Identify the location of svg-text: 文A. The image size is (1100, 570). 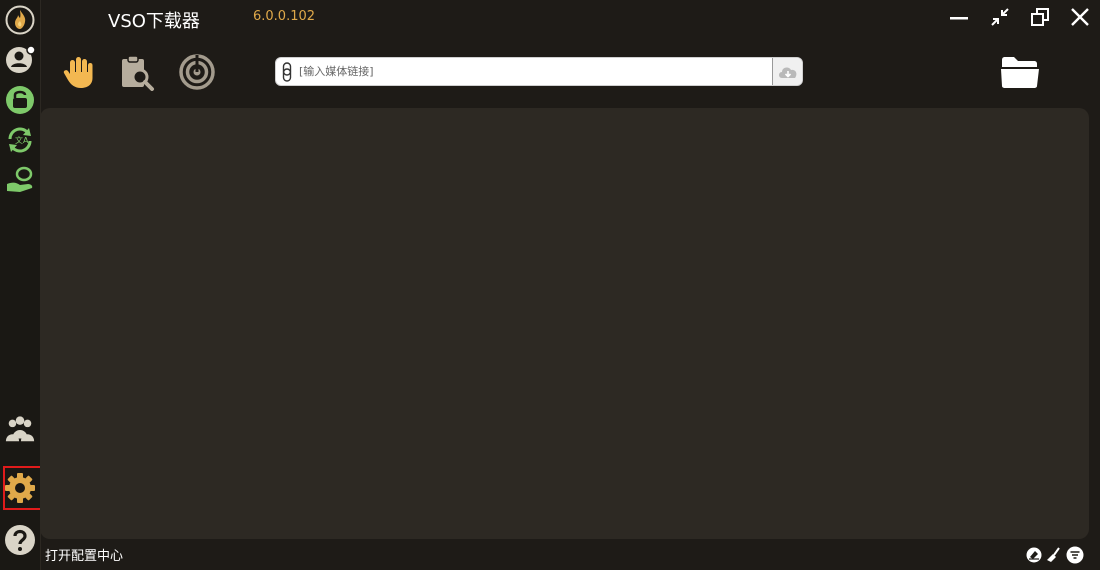
(22, 140).